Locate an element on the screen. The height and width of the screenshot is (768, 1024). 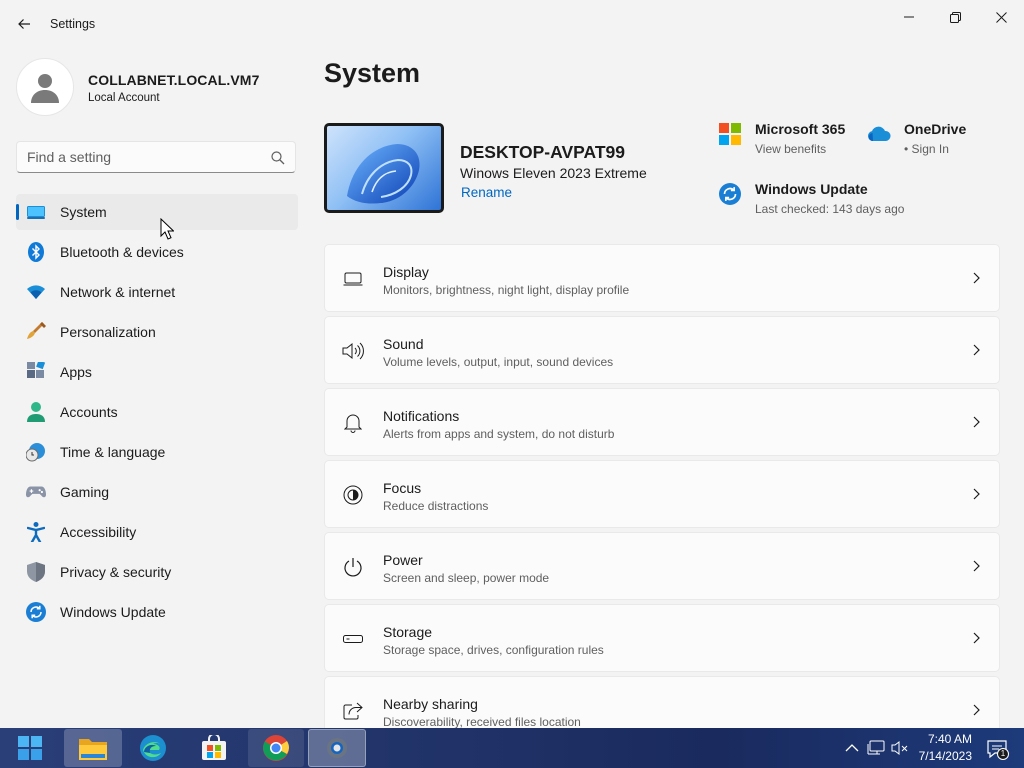
sidebar-item-label: Gaming is located at coordinates (85, 492).